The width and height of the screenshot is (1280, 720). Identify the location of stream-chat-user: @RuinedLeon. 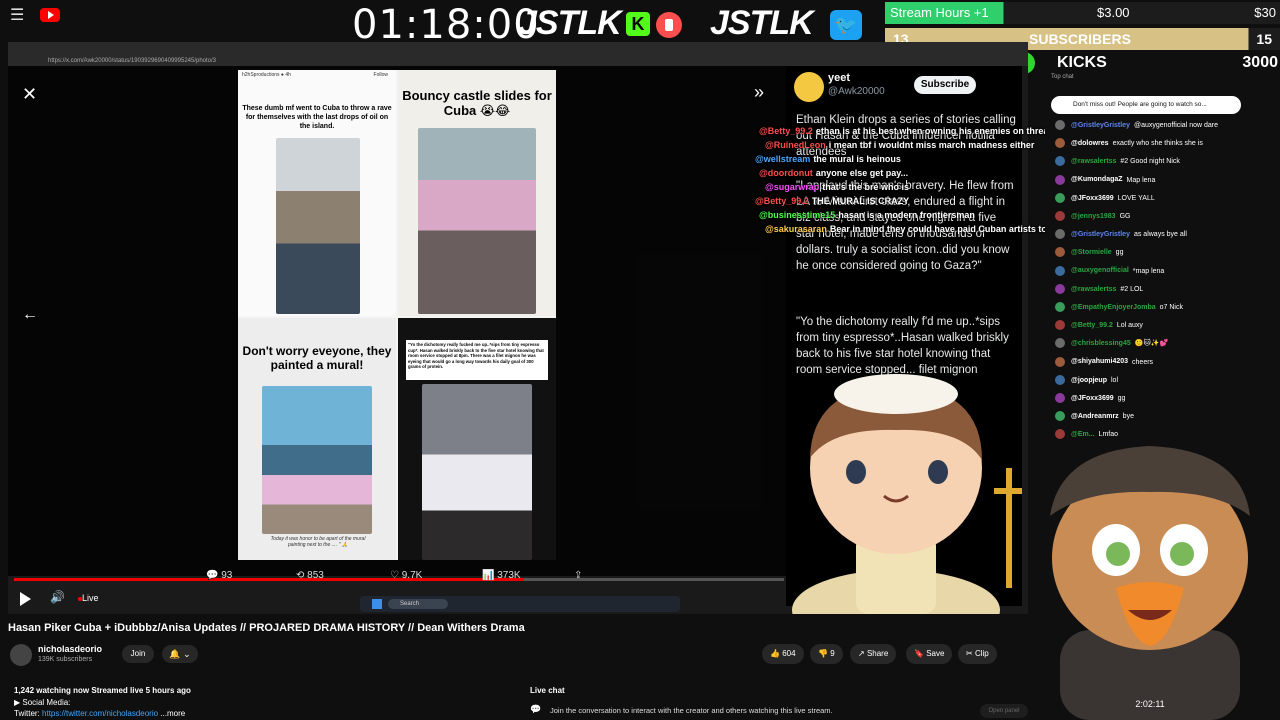
(795, 145).